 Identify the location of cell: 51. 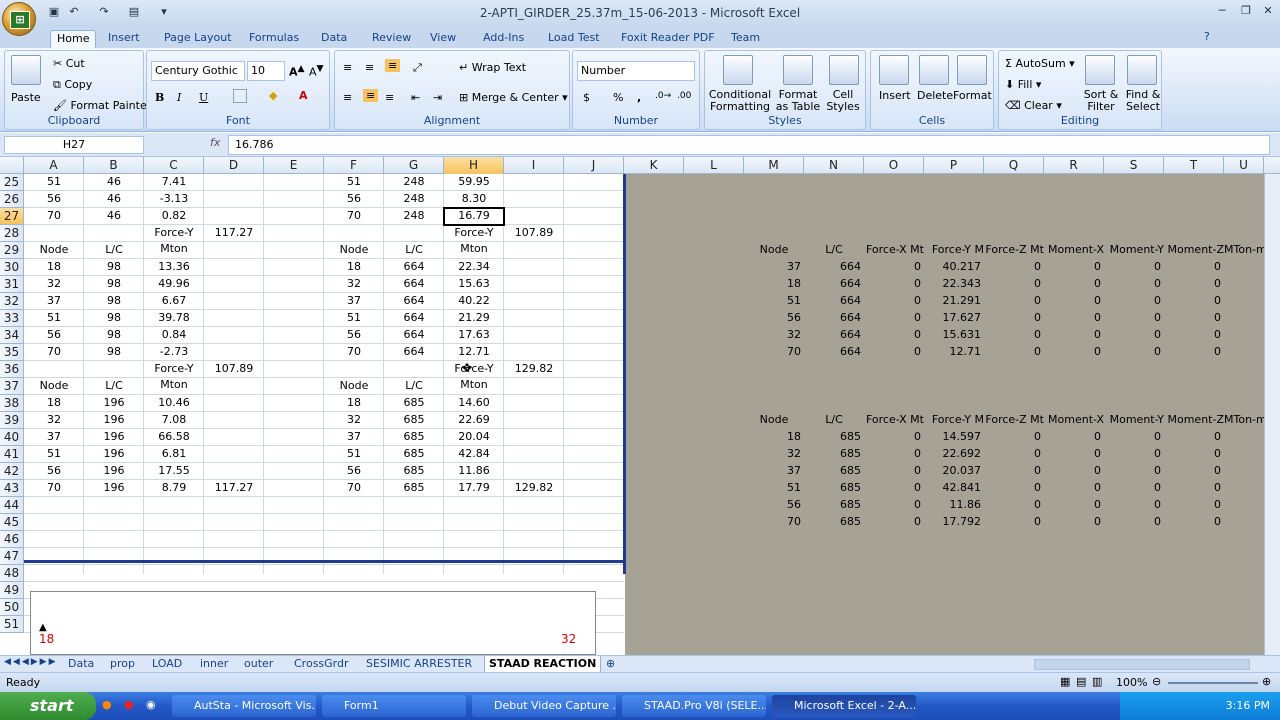
(54, 182).